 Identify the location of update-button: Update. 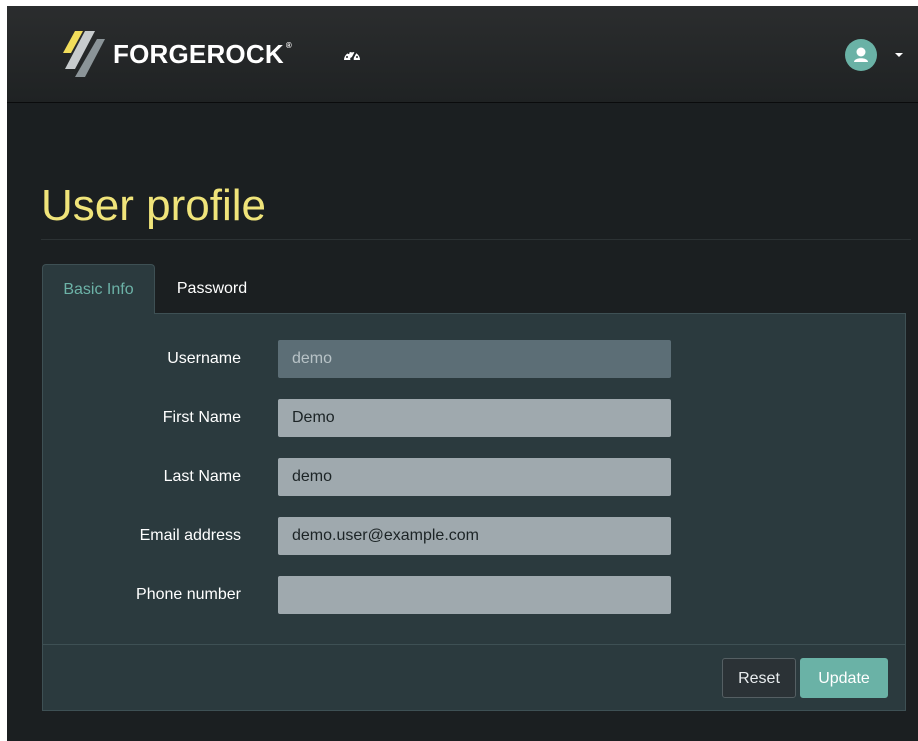
(844, 678).